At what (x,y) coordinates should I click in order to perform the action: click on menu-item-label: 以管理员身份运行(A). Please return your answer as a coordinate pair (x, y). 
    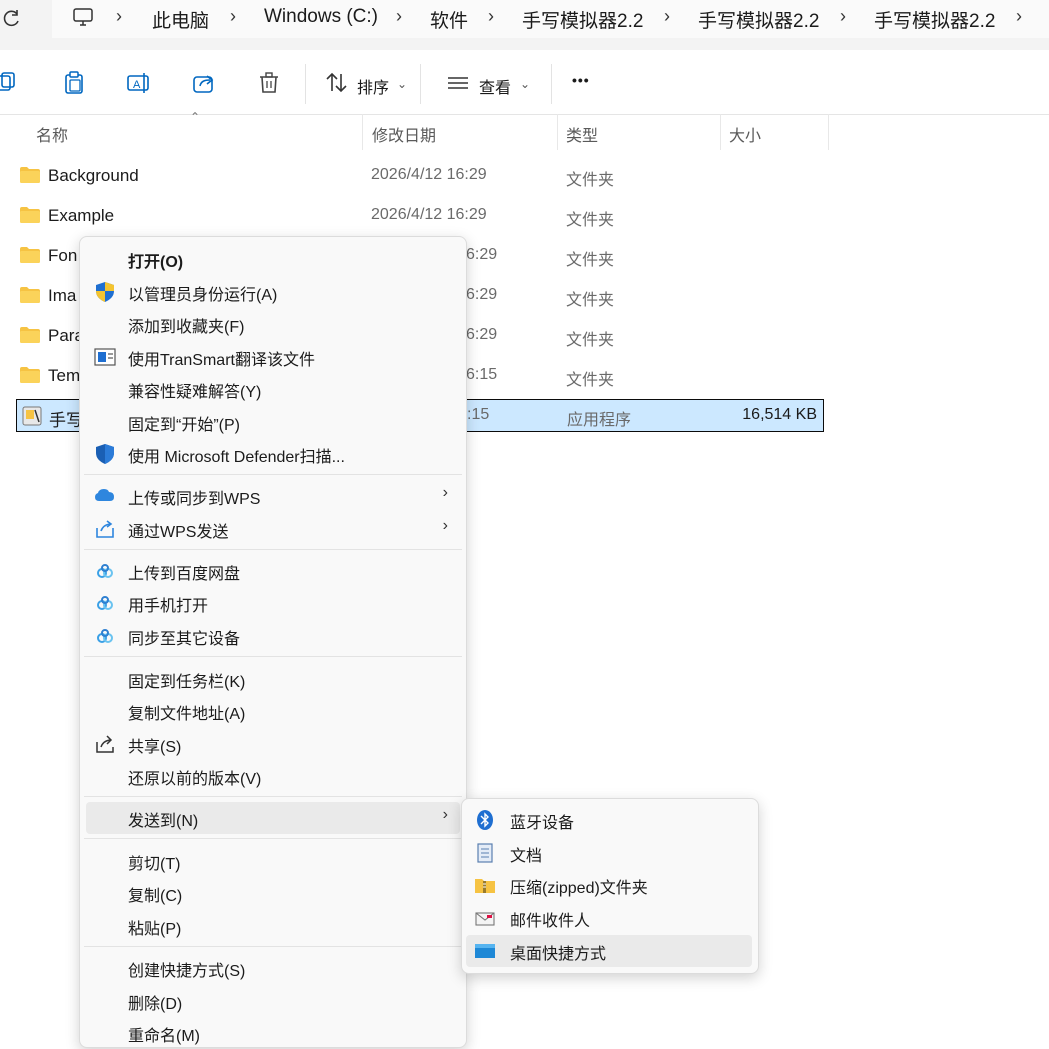
    Looking at the image, I should click on (203, 295).